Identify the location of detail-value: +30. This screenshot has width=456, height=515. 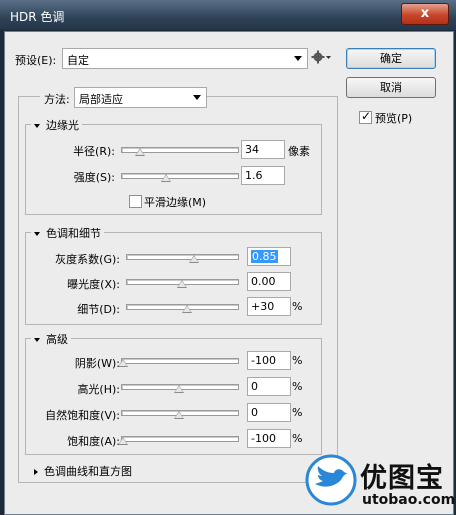
(263, 306).